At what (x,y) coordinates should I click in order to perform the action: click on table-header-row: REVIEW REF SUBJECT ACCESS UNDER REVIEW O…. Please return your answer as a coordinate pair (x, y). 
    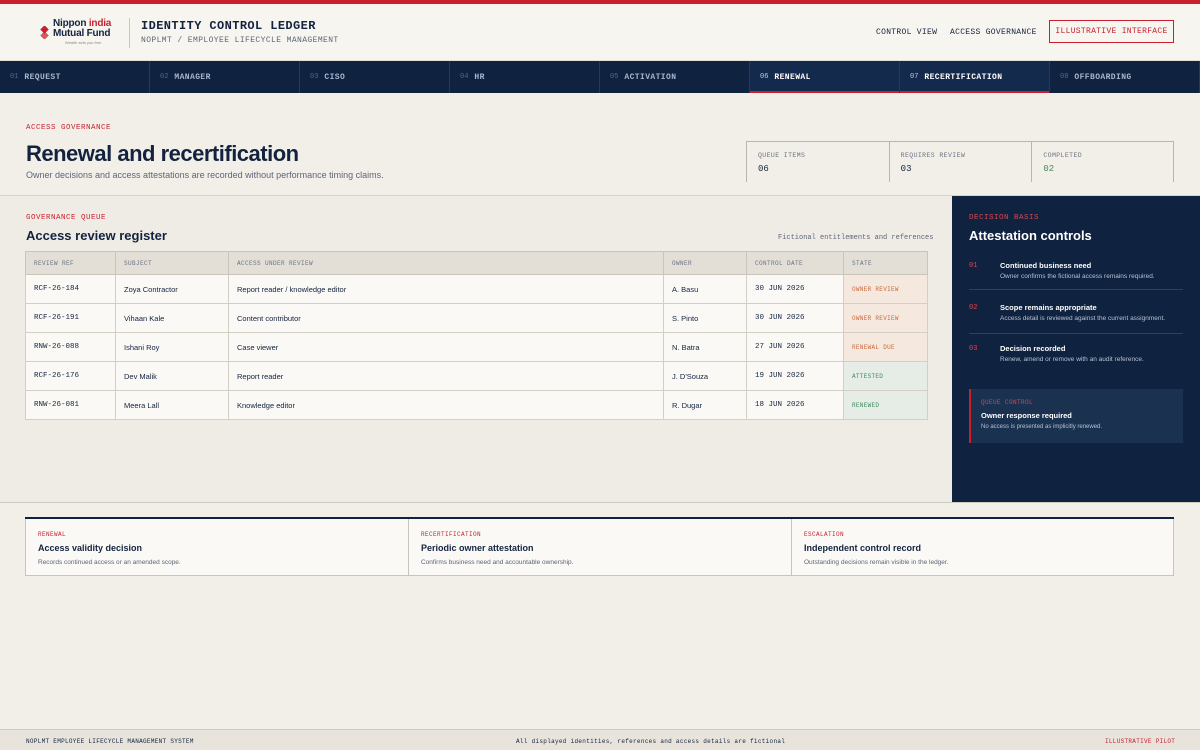
    Looking at the image, I should click on (476, 263).